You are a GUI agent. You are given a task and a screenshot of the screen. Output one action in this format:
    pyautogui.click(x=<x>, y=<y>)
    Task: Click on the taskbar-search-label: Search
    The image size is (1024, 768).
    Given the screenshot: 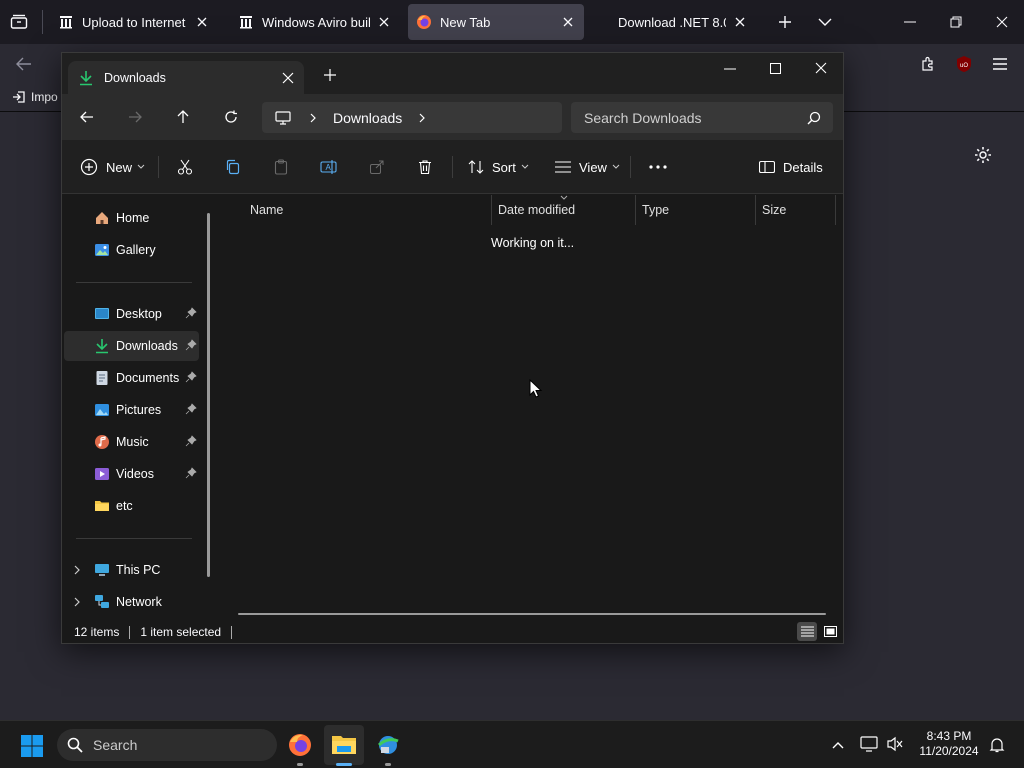 What is the action you would take?
    pyautogui.click(x=115, y=745)
    